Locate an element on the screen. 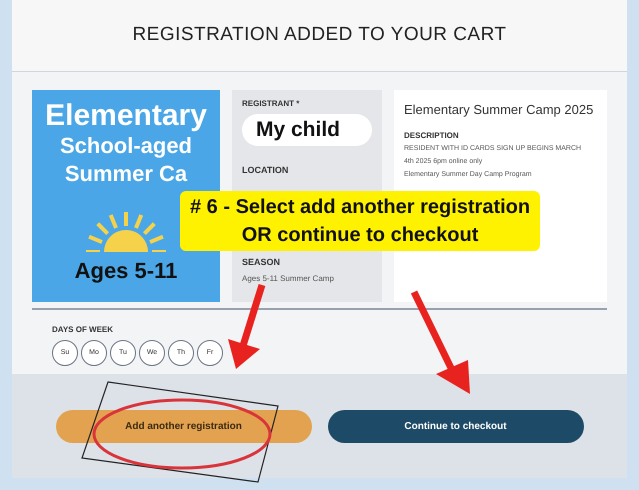 This screenshot has width=639, height=490. season-value: Ages 5-11 Summer Camp is located at coordinates (288, 279).